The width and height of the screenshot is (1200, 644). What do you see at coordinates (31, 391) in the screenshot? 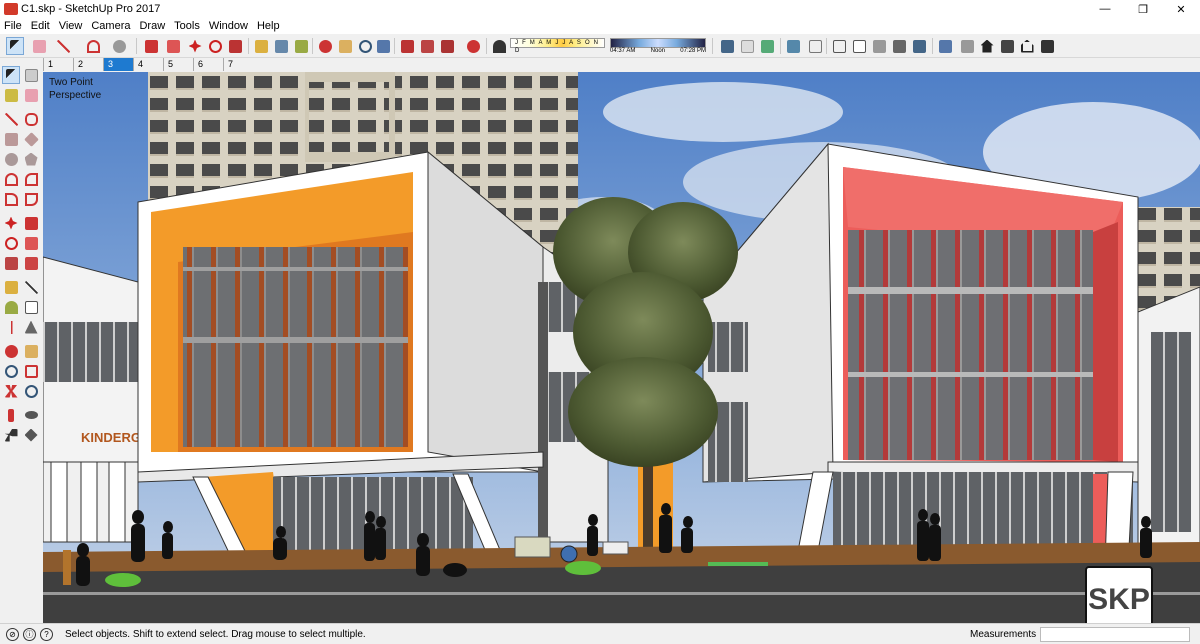
I see `previous-view-icon` at bounding box center [31, 391].